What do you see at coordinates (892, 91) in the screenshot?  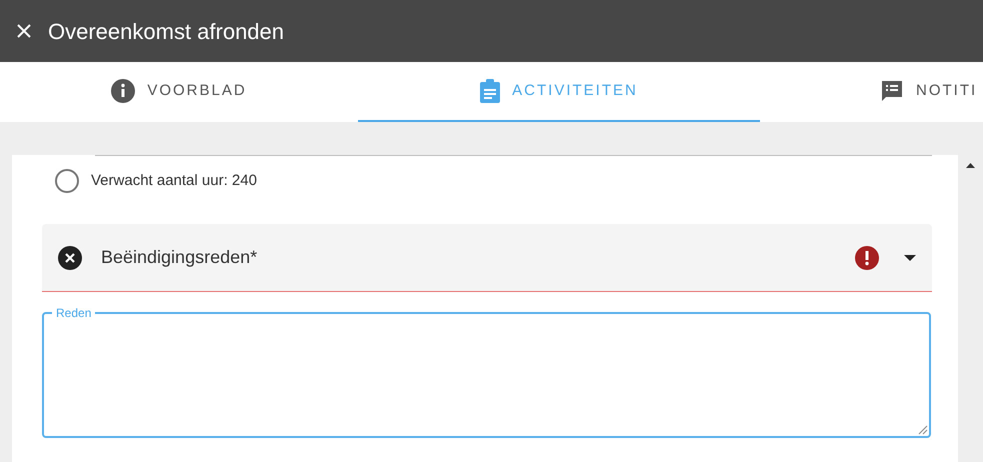 I see `comment-icon` at bounding box center [892, 91].